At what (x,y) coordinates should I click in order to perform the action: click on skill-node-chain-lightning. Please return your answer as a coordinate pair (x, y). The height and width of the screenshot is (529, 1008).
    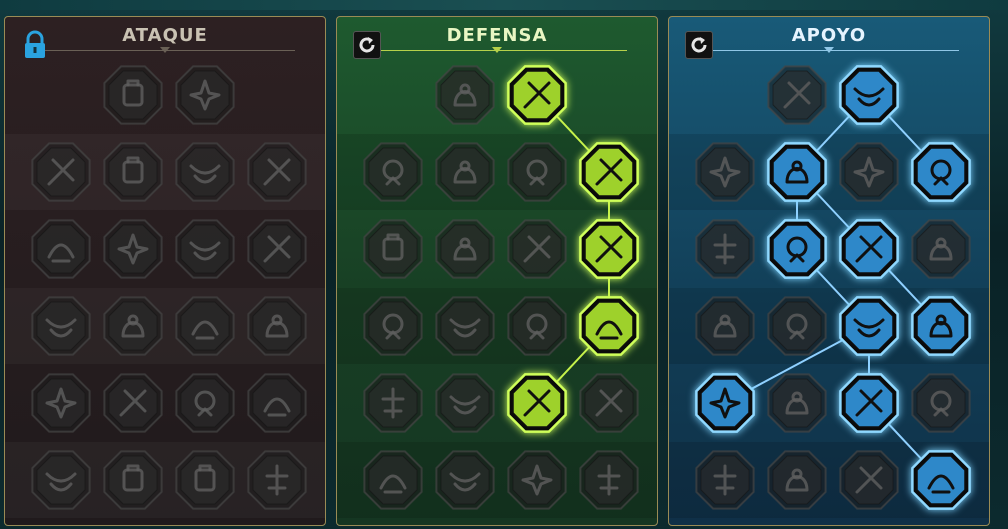
    Looking at the image, I should click on (277, 326).